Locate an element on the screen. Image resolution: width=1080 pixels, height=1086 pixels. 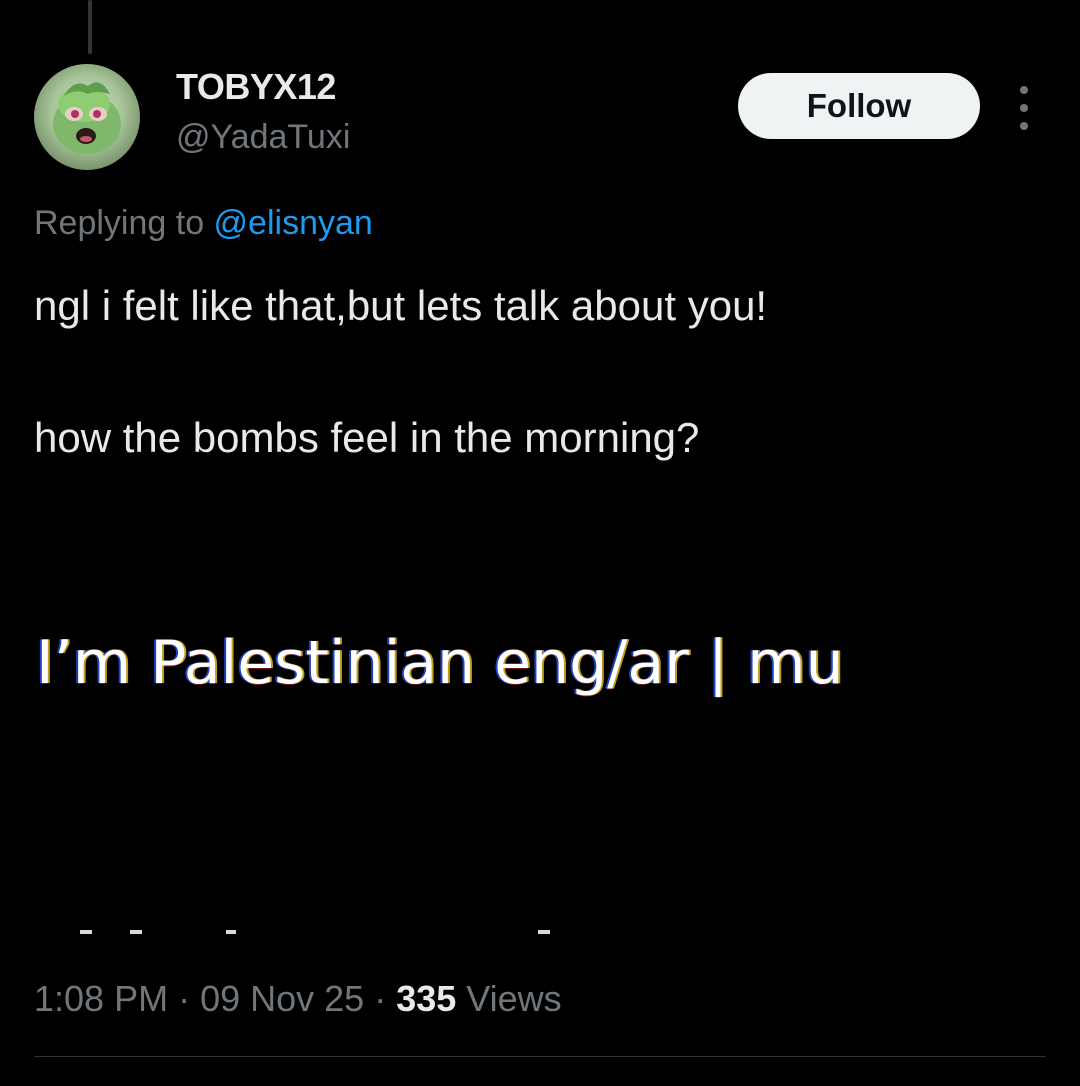
more-vertical-icon is located at coordinates (1024, 108).